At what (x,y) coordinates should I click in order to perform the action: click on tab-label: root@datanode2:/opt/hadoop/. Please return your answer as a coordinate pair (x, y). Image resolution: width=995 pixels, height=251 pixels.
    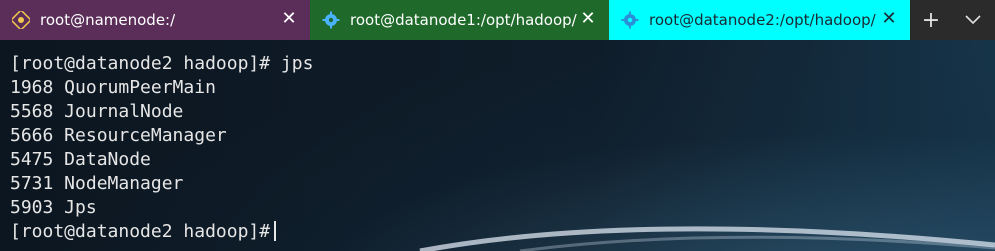
    Looking at the image, I should click on (762, 20).